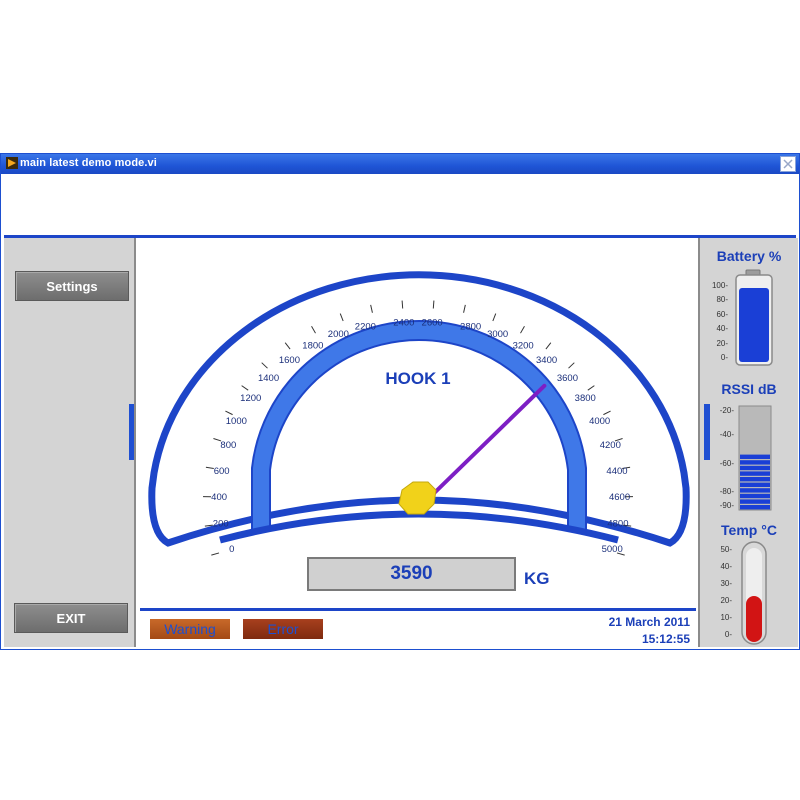 The width and height of the screenshot is (800, 800). What do you see at coordinates (754, 619) in the screenshot?
I see `temperature-fill` at bounding box center [754, 619].